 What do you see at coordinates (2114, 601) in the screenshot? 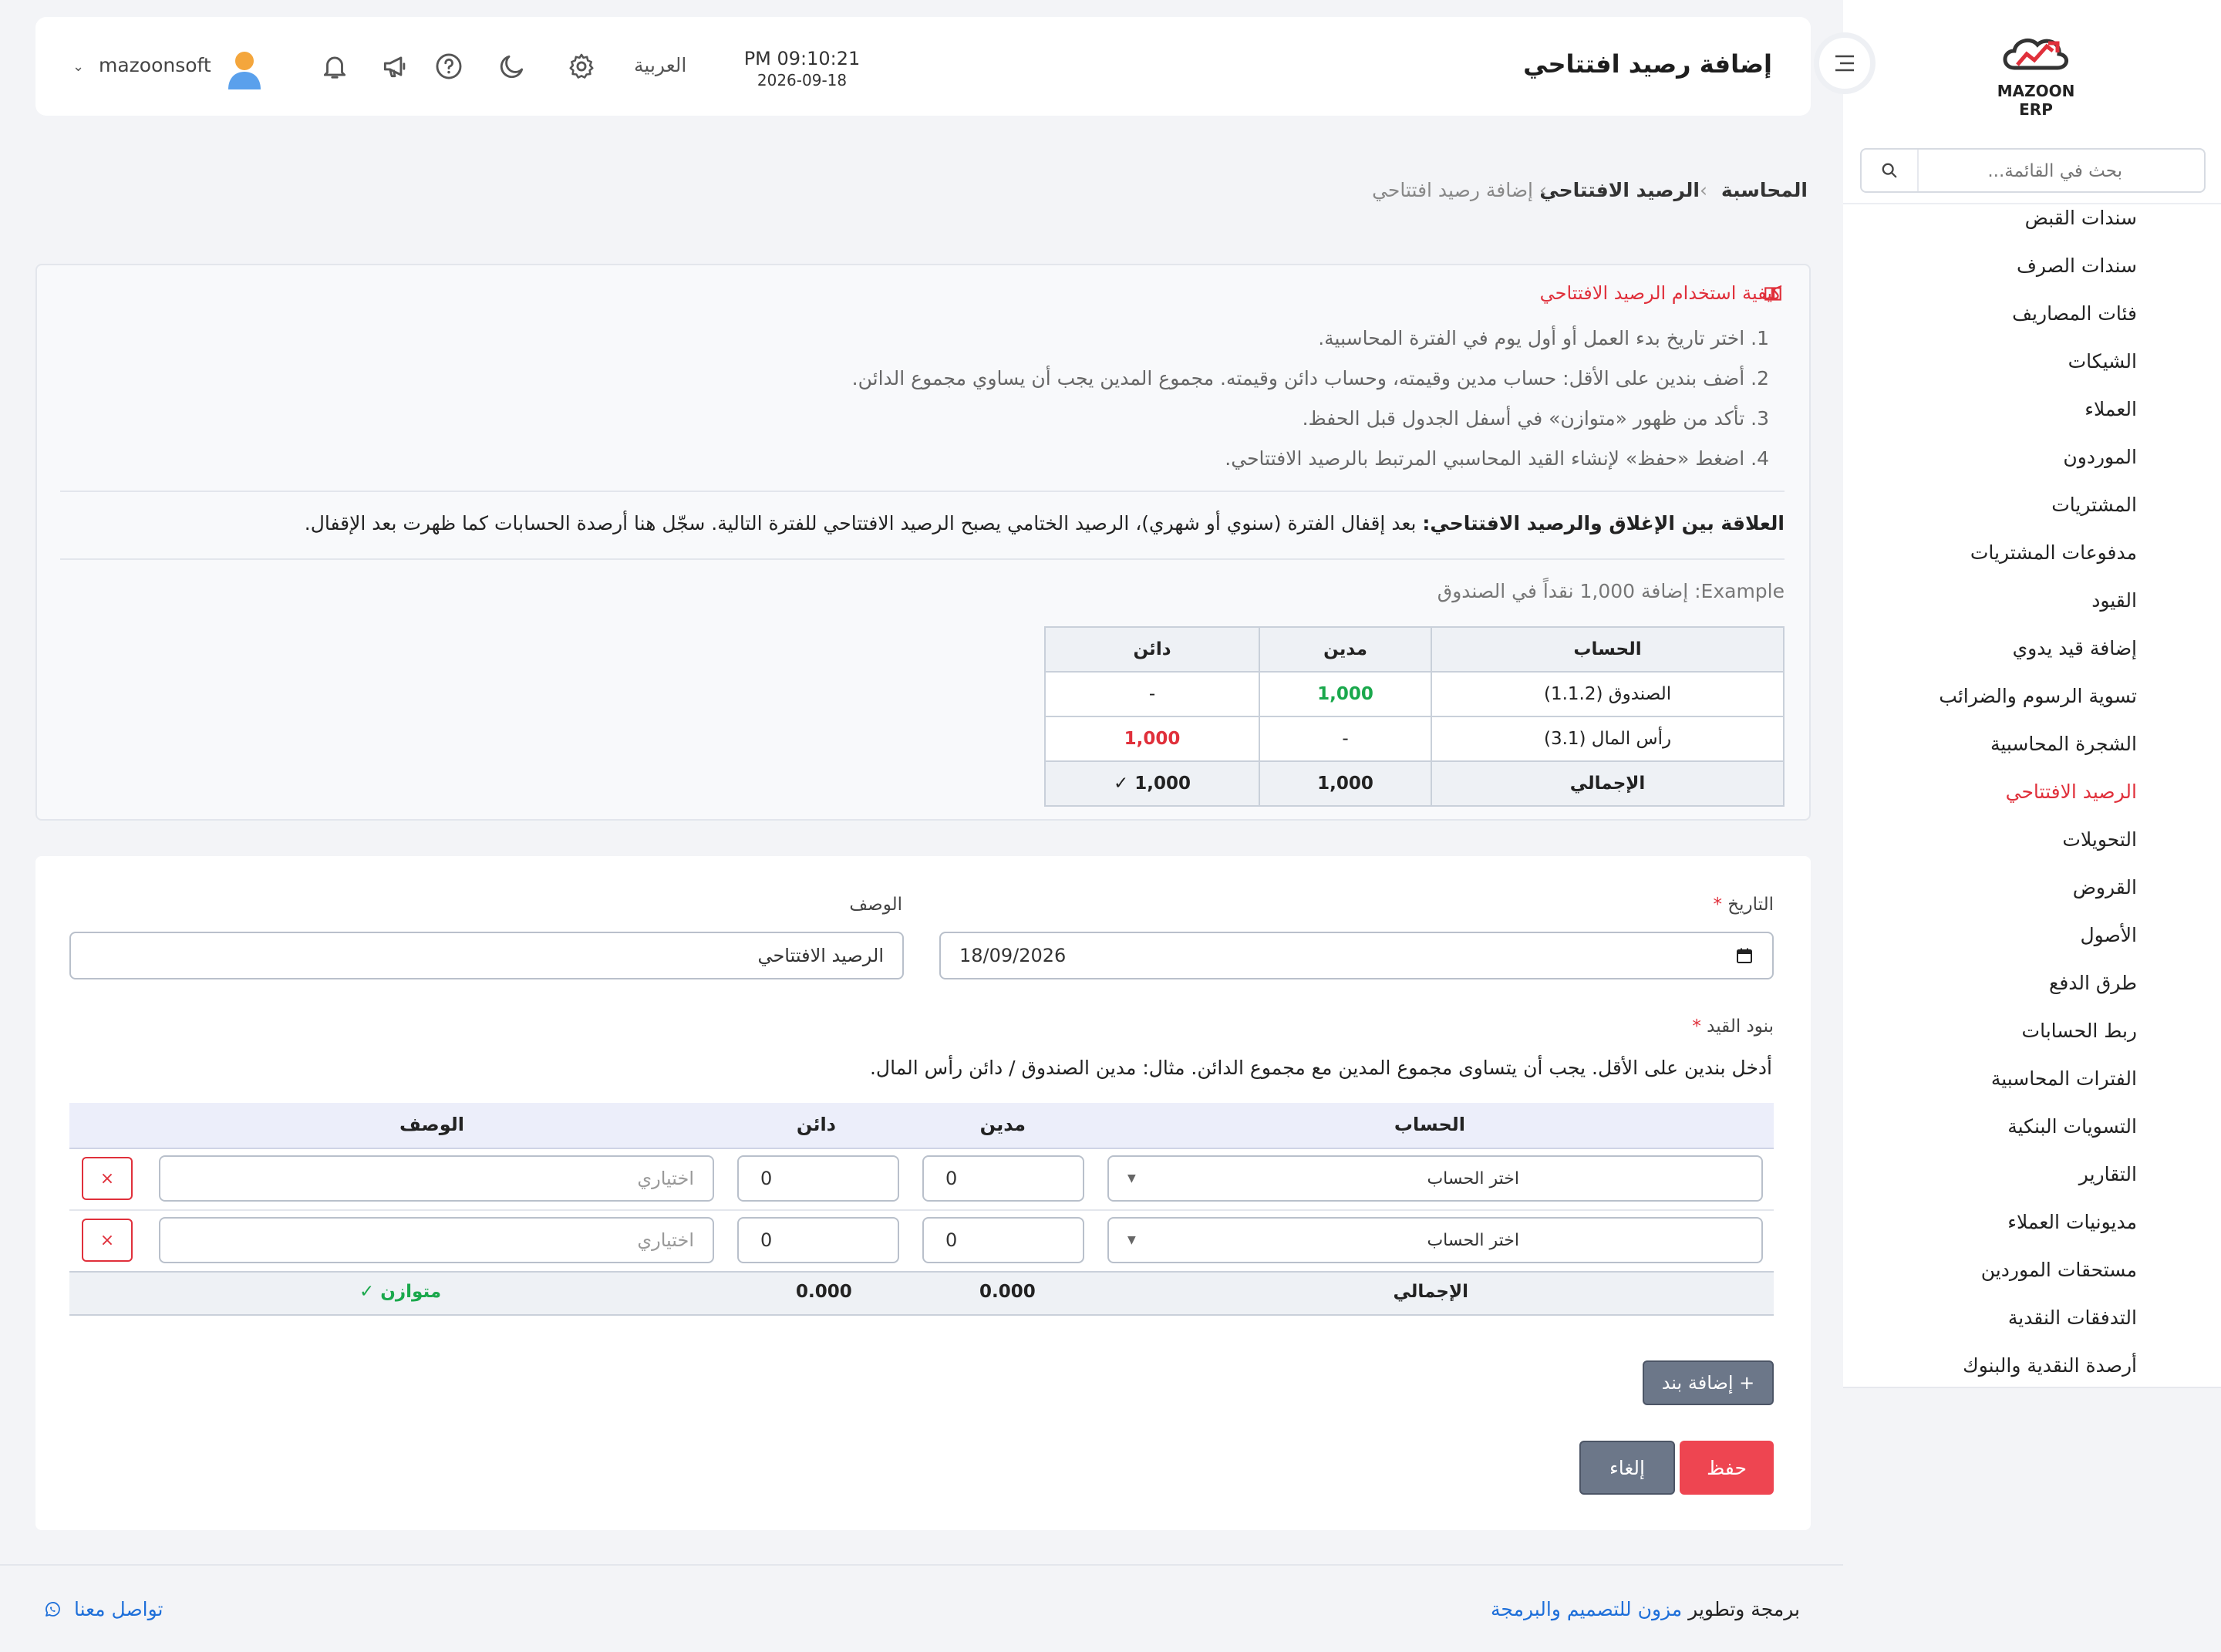
I see `sidebar-item-journal-entries: القيود` at bounding box center [2114, 601].